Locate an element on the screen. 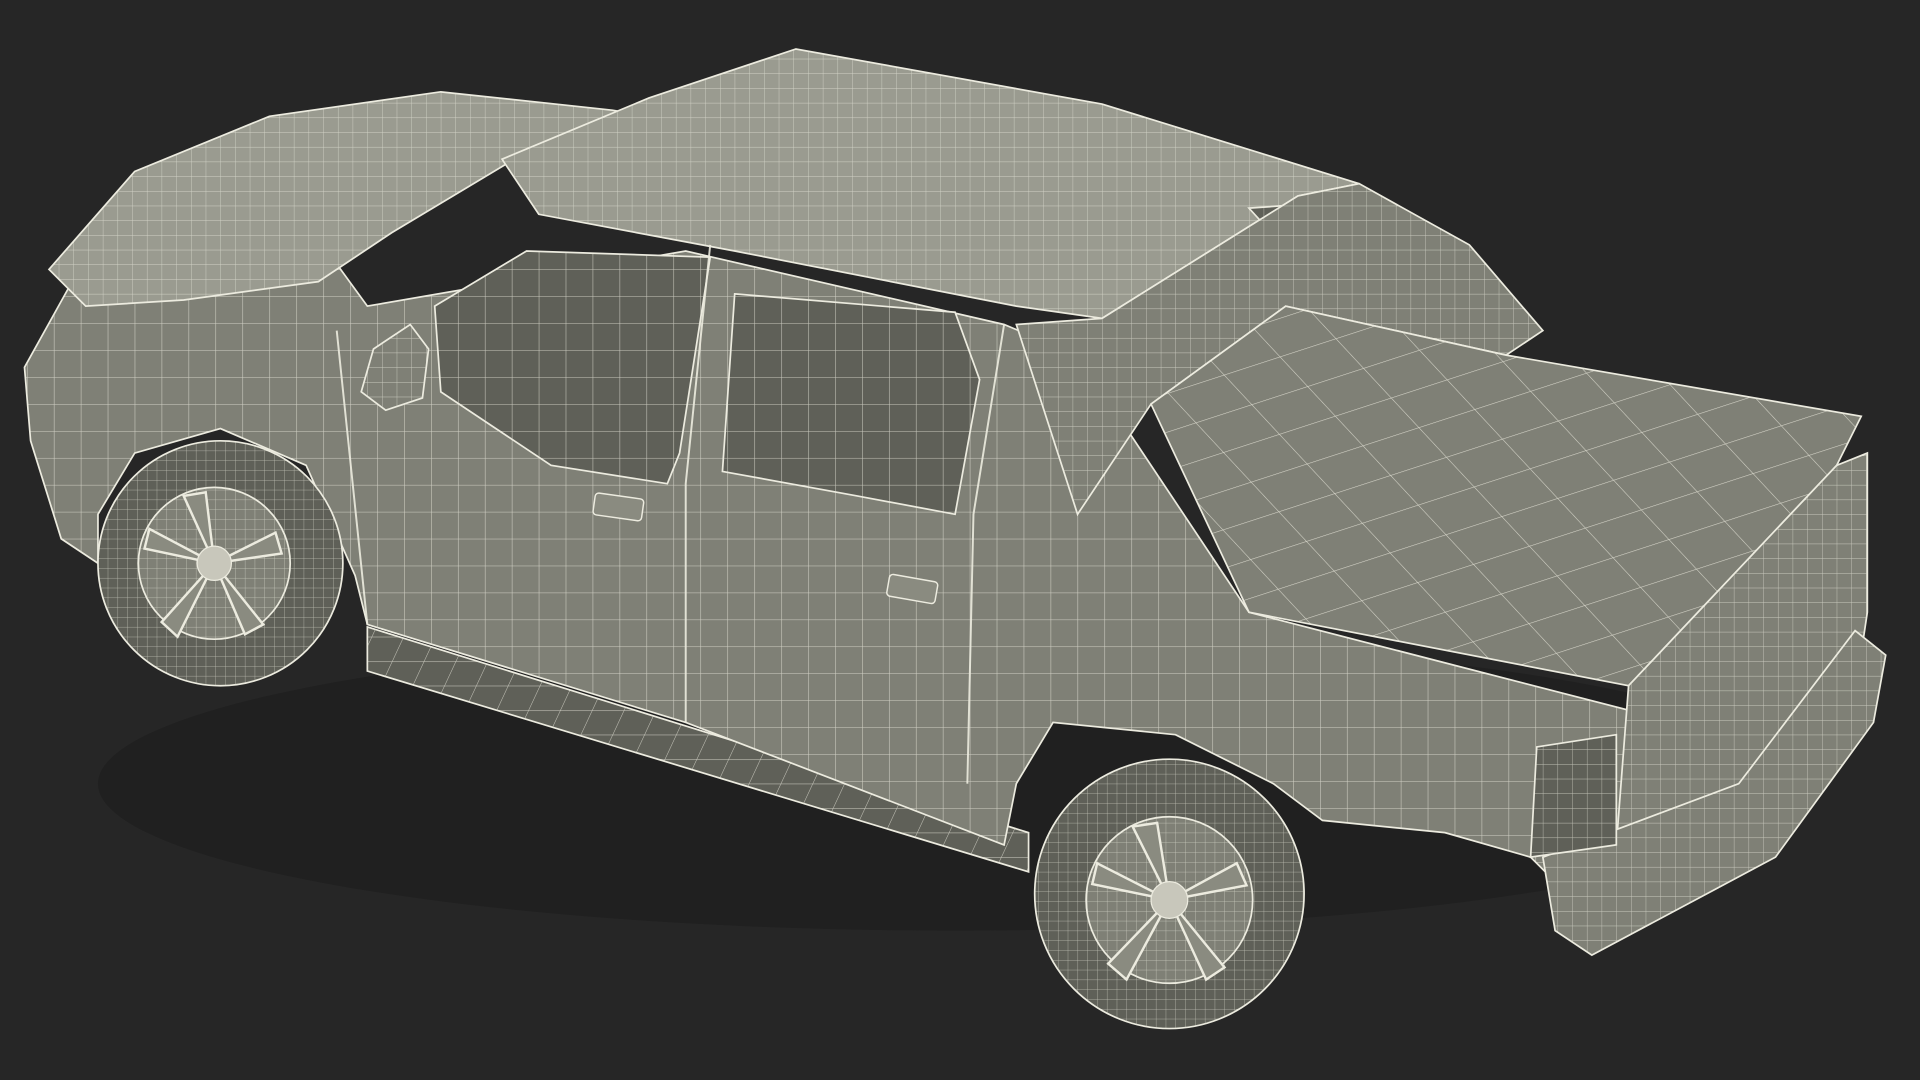 Image resolution: width=1920 pixels, height=1080 pixels. taillight is located at coordinates (1573, 796).